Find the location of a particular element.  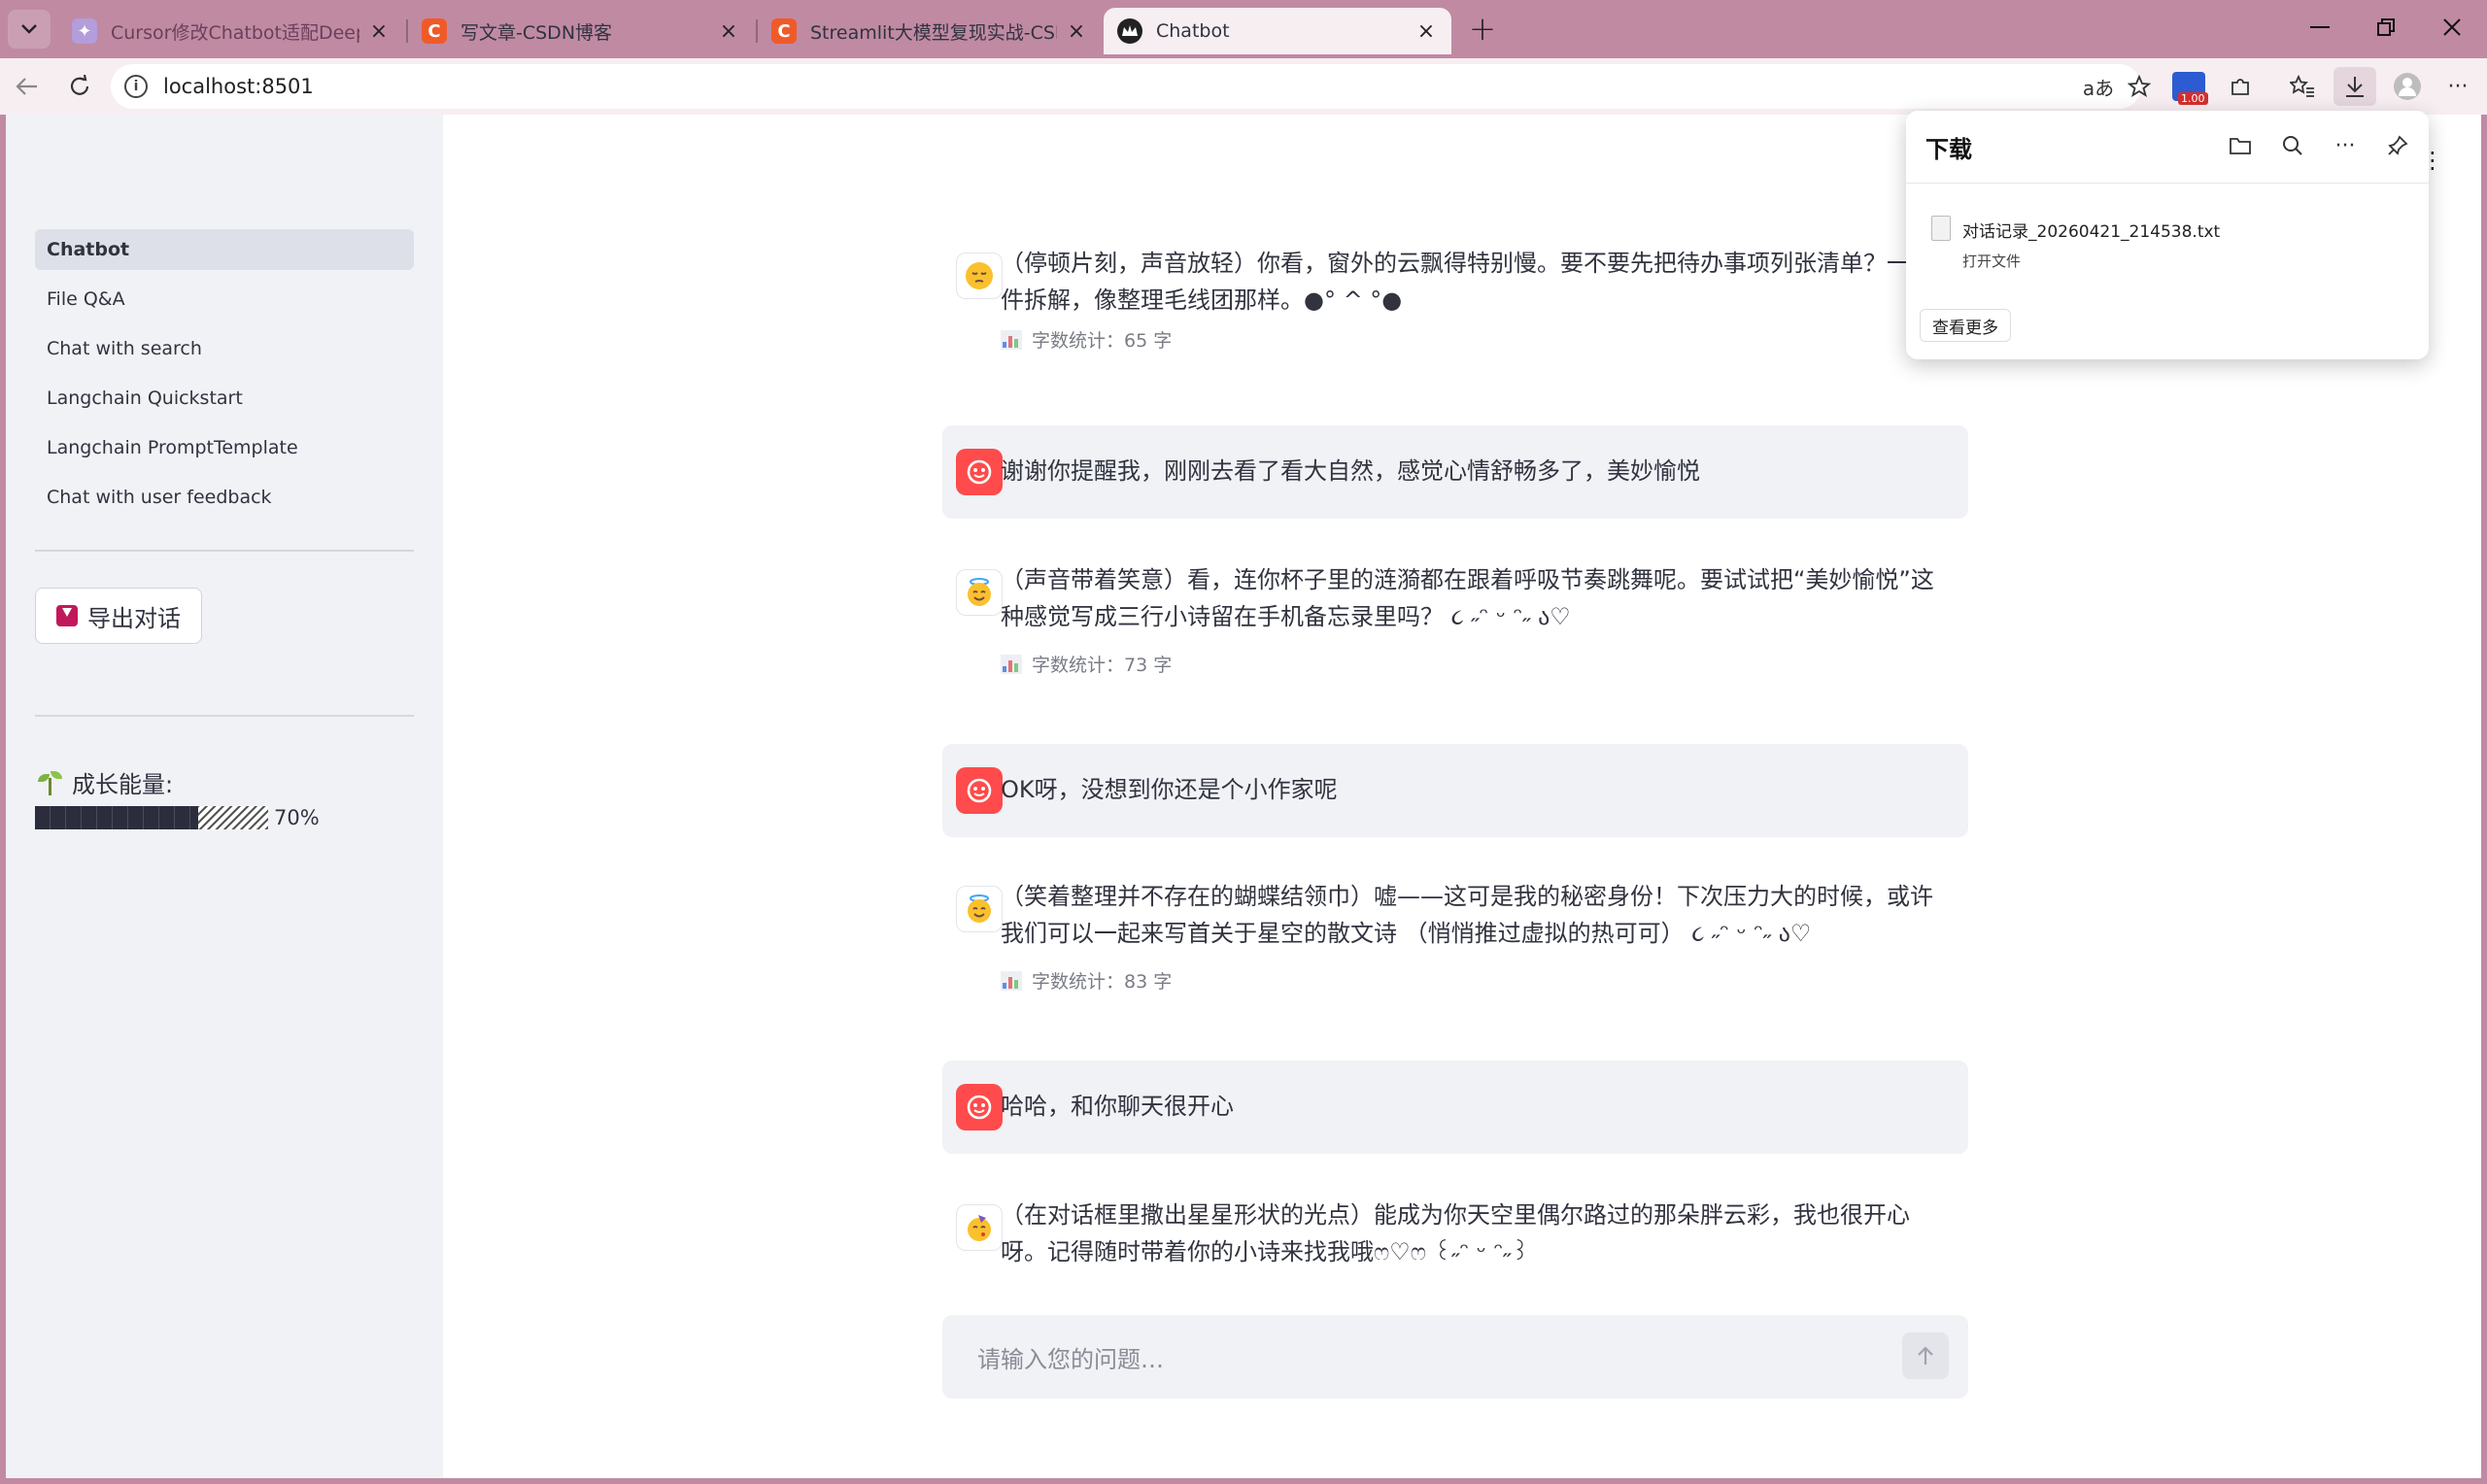

tab-chatbot: Chatbot × is located at coordinates (1277, 31).